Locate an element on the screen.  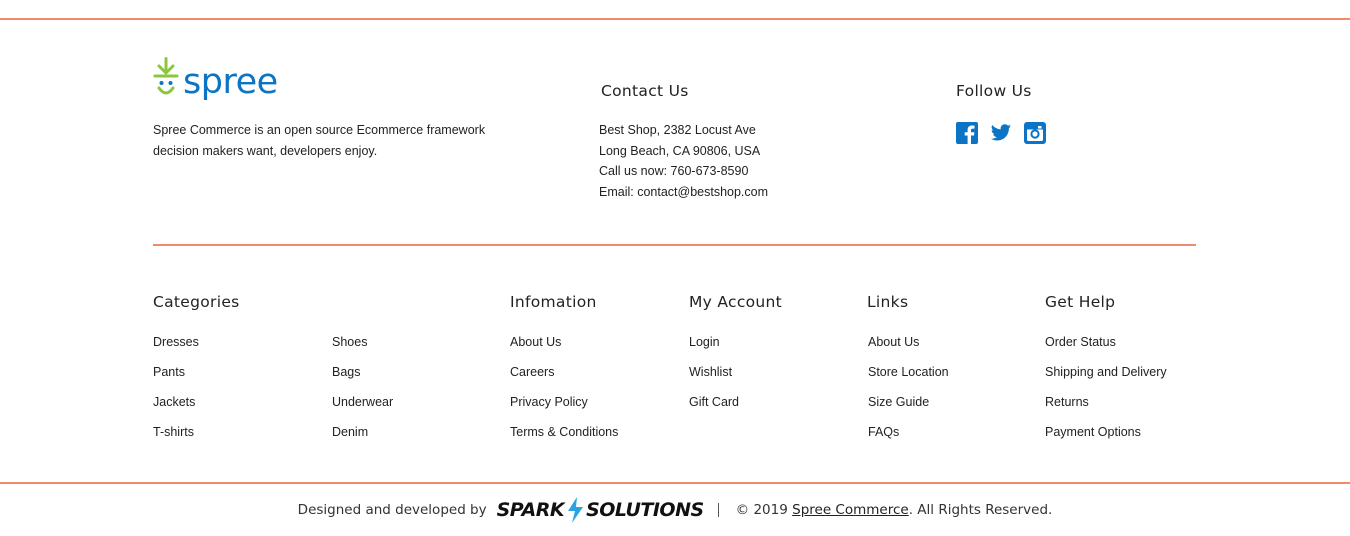
information-link: Privacy Policy is located at coordinates (549, 402).